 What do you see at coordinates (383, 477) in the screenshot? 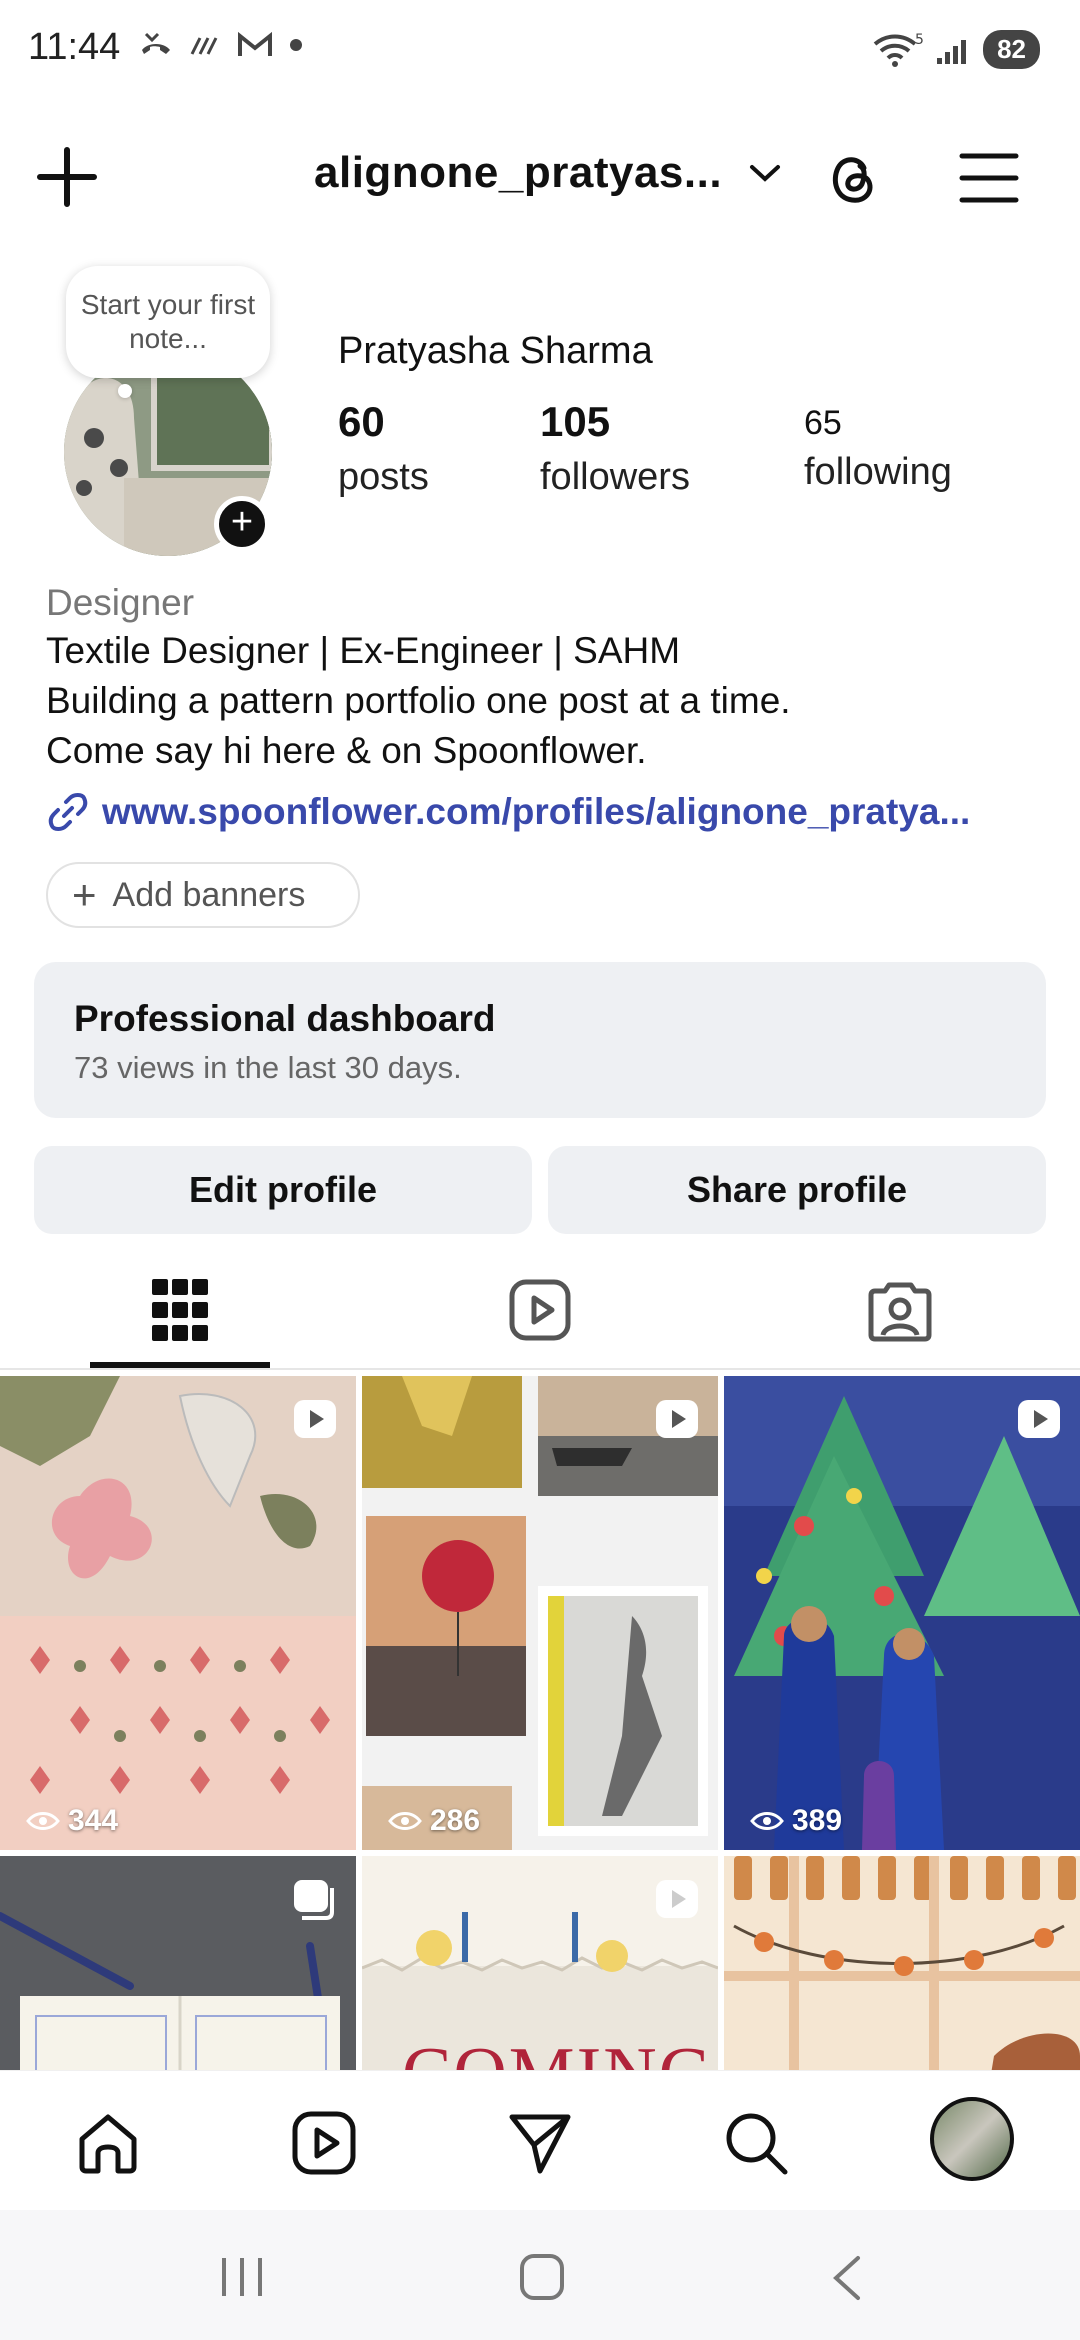
I see `posts-label: posts` at bounding box center [383, 477].